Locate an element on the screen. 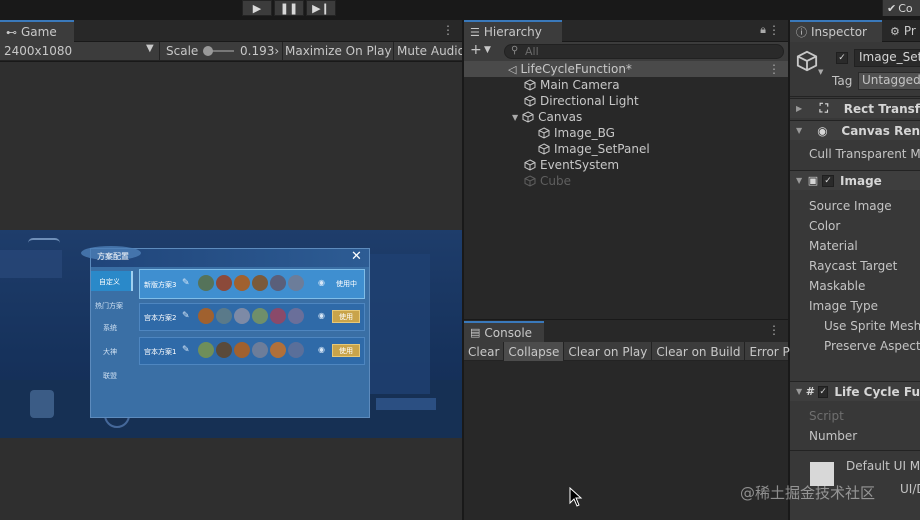 This screenshot has height=520, width=920. scale-slider-thumb is located at coordinates (208, 51).